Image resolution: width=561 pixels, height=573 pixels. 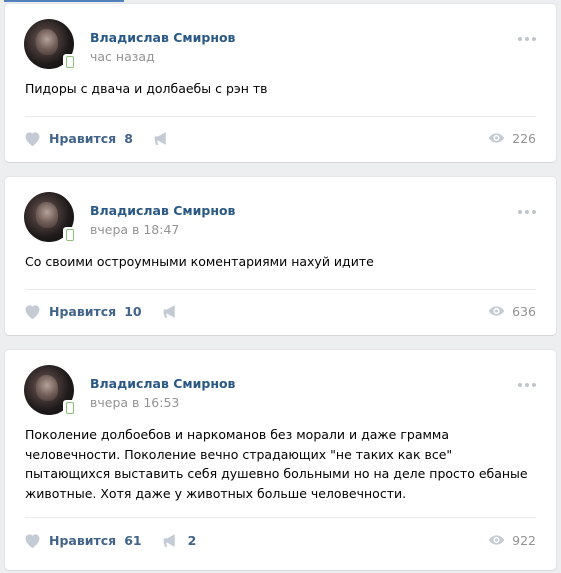 What do you see at coordinates (179, 540) in the screenshot?
I see `share-button: 2` at bounding box center [179, 540].